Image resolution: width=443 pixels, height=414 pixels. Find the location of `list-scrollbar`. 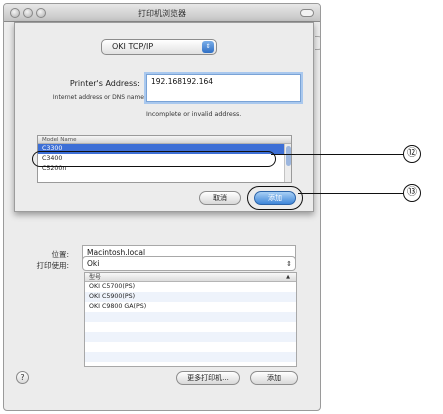

list-scrollbar is located at coordinates (287, 163).